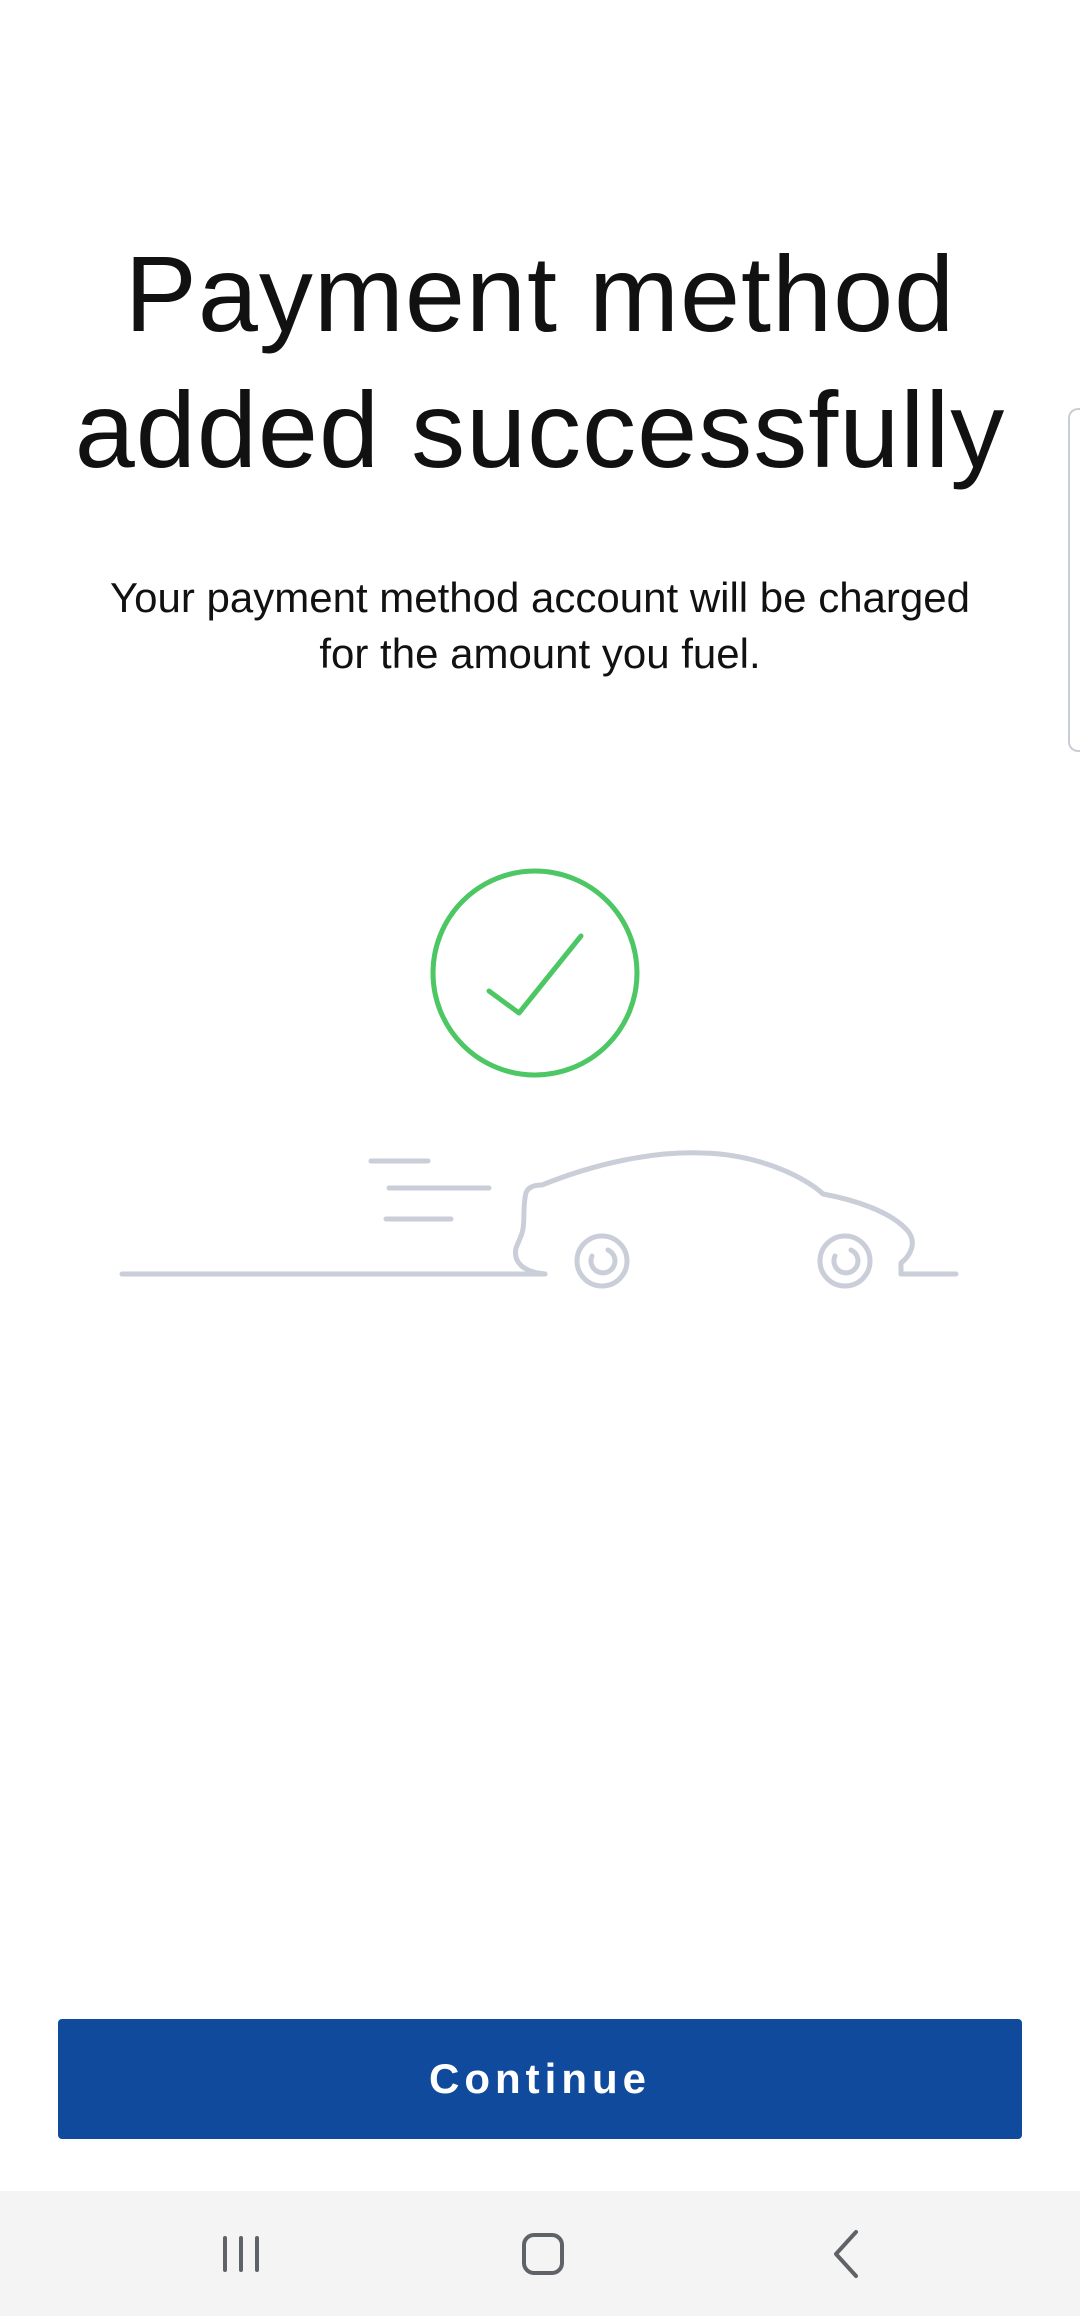 The width and height of the screenshot is (1080, 2316). What do you see at coordinates (540, 293) in the screenshot?
I see `page-title-line-1: Payment method` at bounding box center [540, 293].